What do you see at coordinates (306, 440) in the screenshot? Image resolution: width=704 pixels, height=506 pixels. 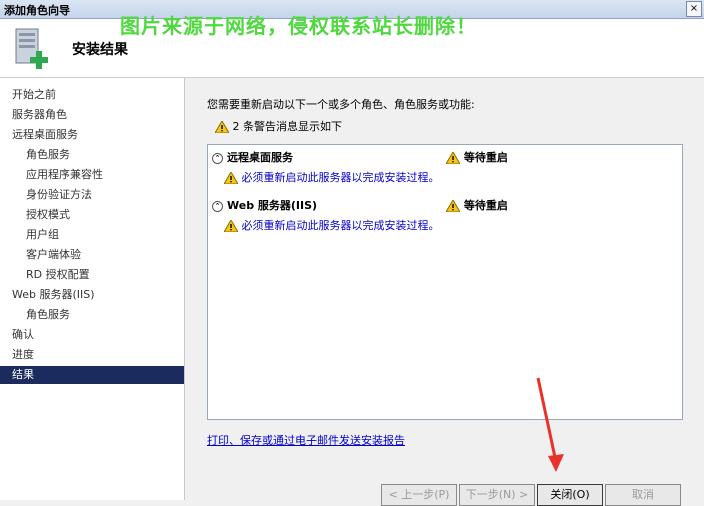 I see `report-link: 打印、保存或通过电子邮件发送安装报告` at bounding box center [306, 440].